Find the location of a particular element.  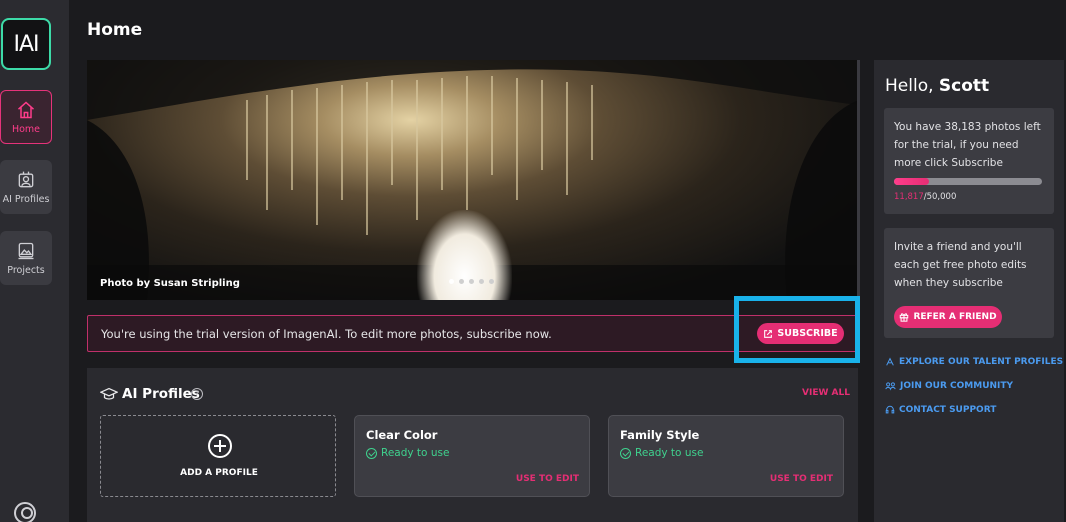

help-circle-icon: ? is located at coordinates (197, 394).